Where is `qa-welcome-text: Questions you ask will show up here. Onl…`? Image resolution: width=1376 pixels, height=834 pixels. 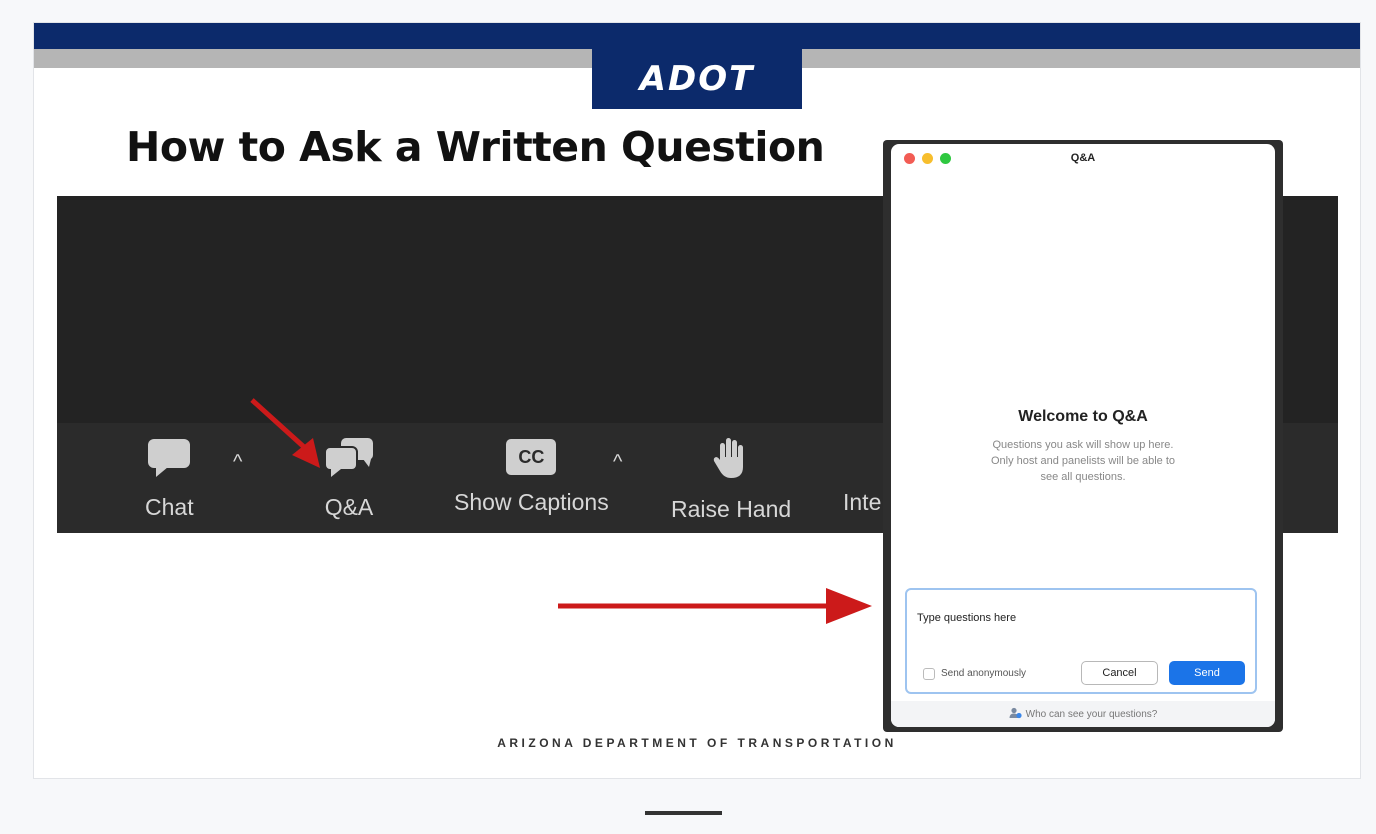 qa-welcome-text: Questions you ask will show up here. Onl… is located at coordinates (1083, 461).